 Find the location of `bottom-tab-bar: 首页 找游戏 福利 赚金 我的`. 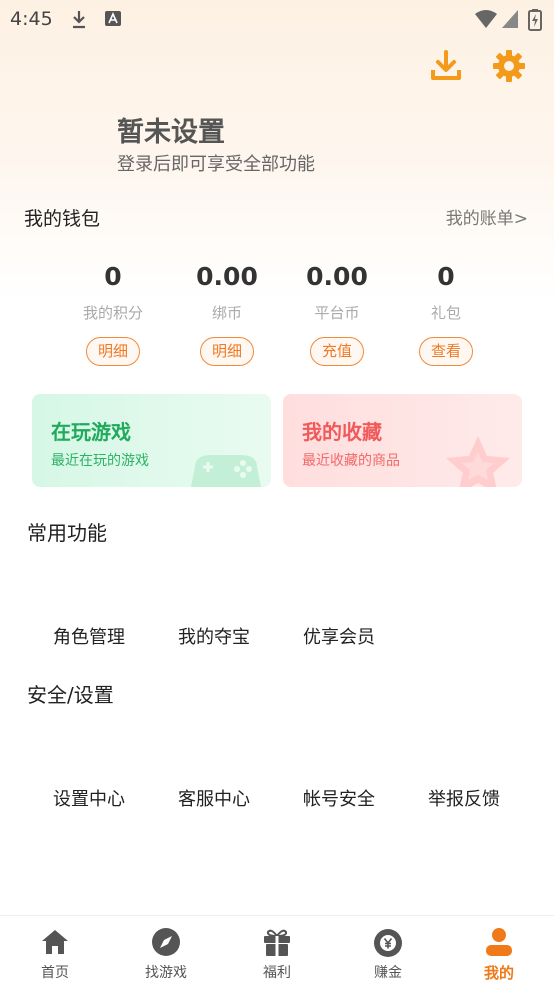

bottom-tab-bar: 首页 找游戏 福利 赚金 我的 is located at coordinates (277, 950).